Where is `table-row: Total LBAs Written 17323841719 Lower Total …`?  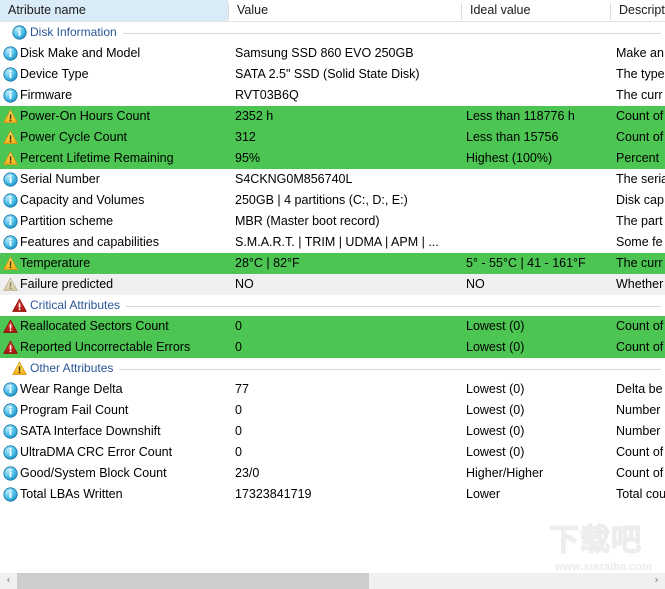 table-row: Total LBAs Written 17323841719 Lower Total … is located at coordinates (332, 494).